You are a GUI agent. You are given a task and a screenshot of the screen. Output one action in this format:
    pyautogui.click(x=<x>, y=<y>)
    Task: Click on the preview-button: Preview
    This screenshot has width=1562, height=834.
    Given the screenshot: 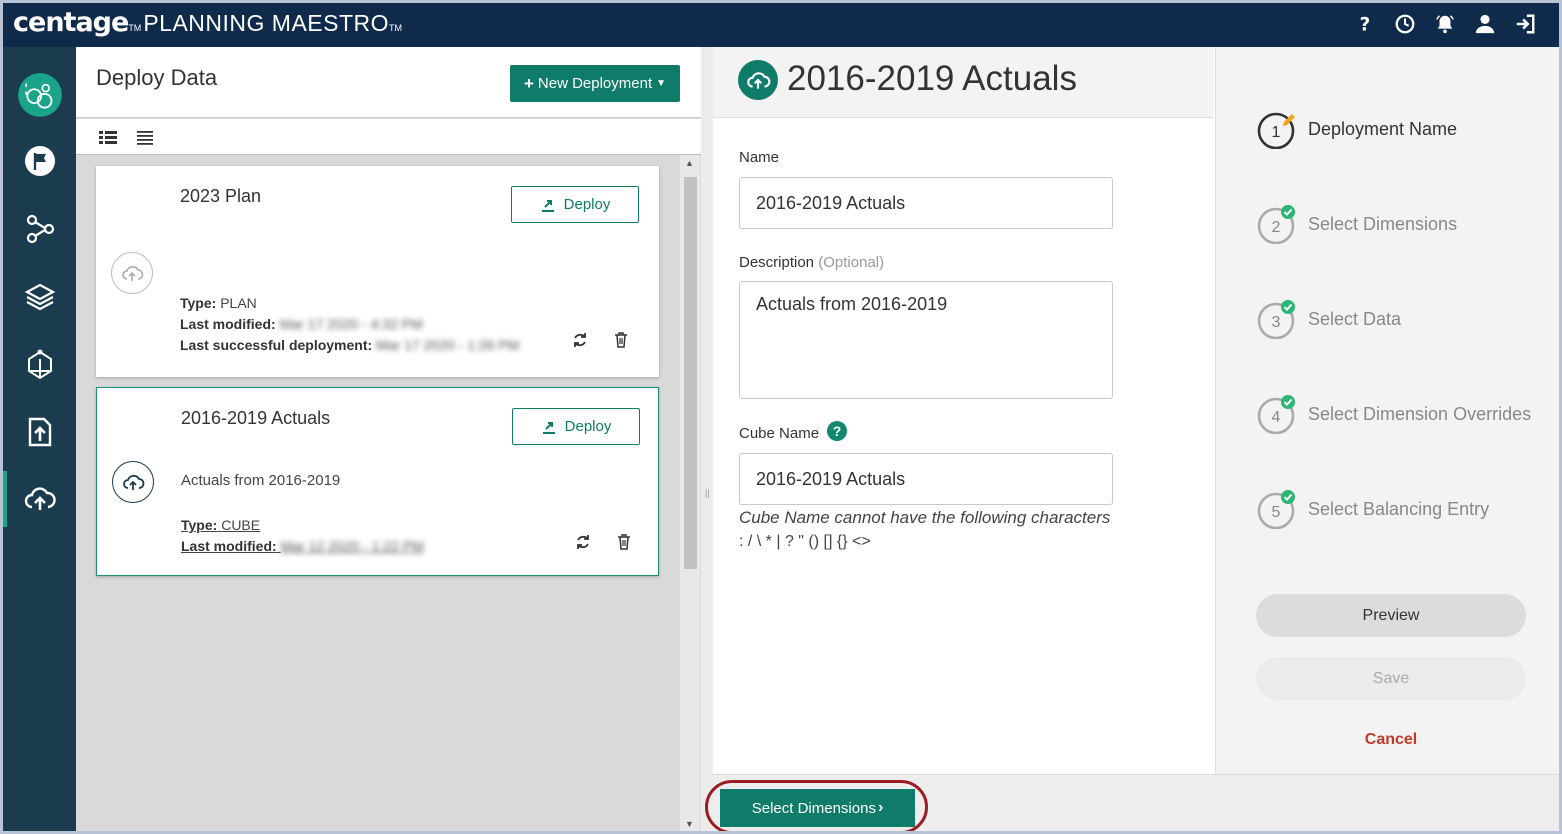 What is the action you would take?
    pyautogui.click(x=1391, y=615)
    